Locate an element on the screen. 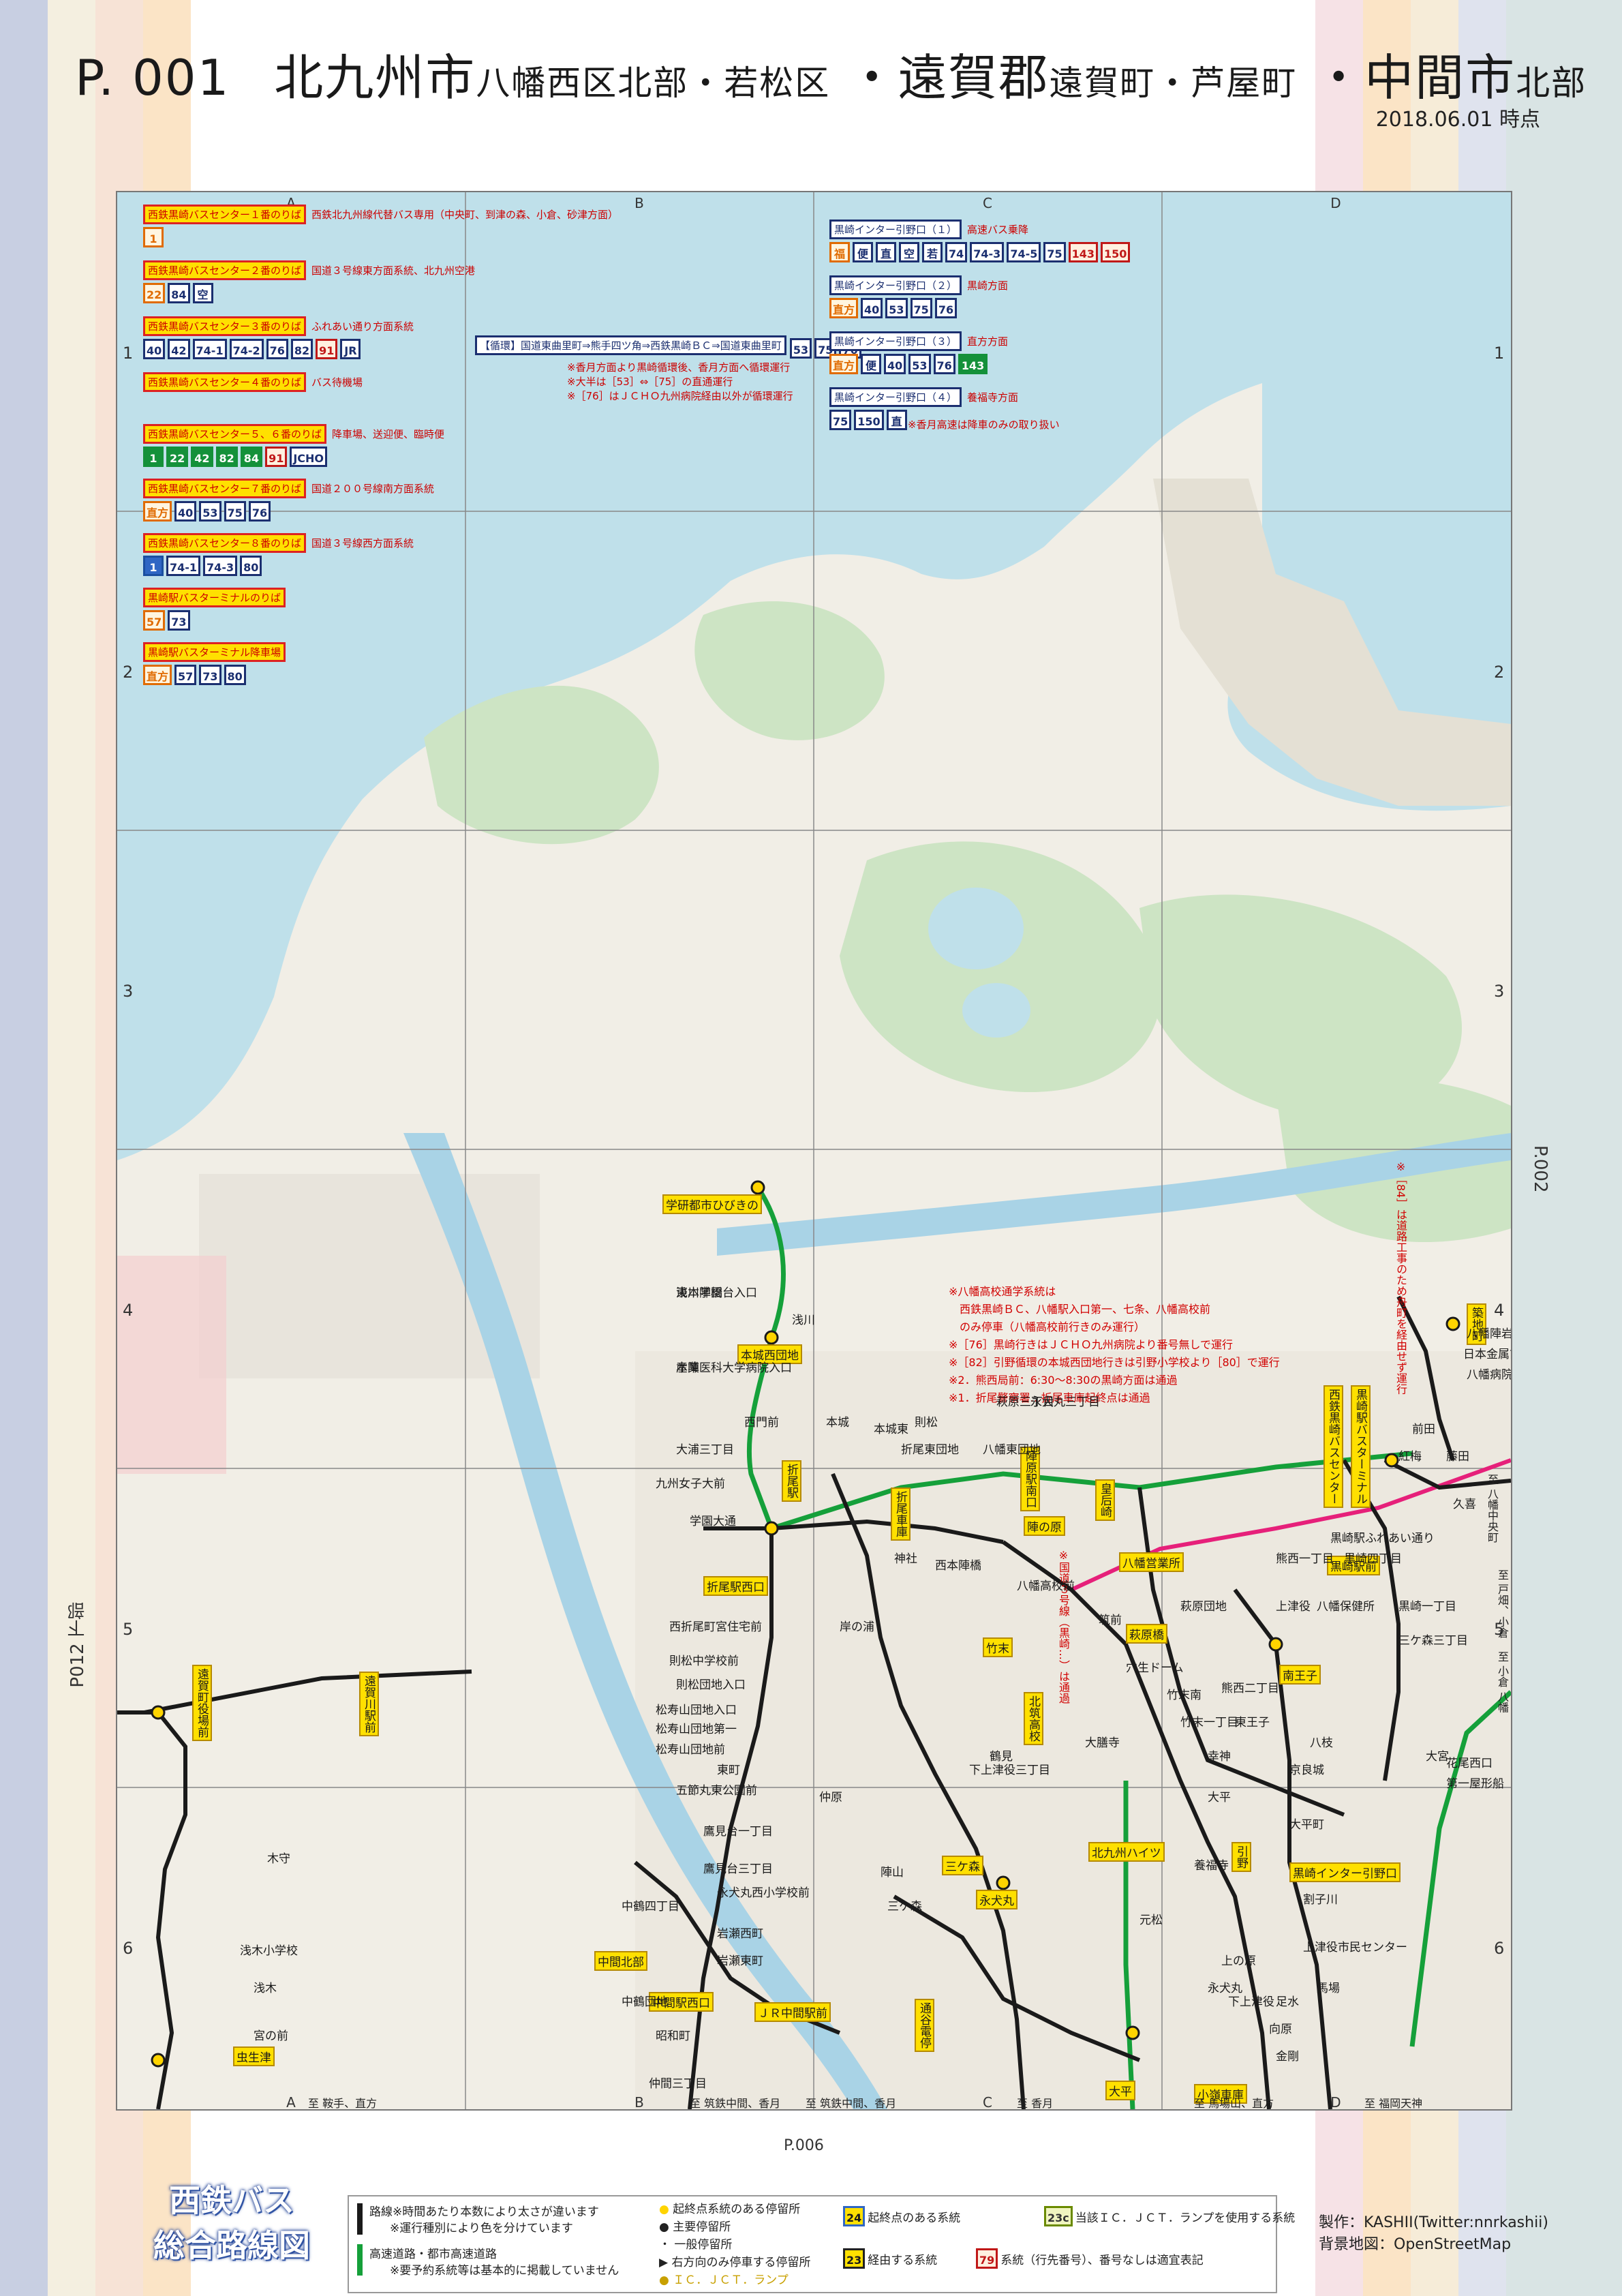  place-label: 前田 is located at coordinates (1423, 1427).